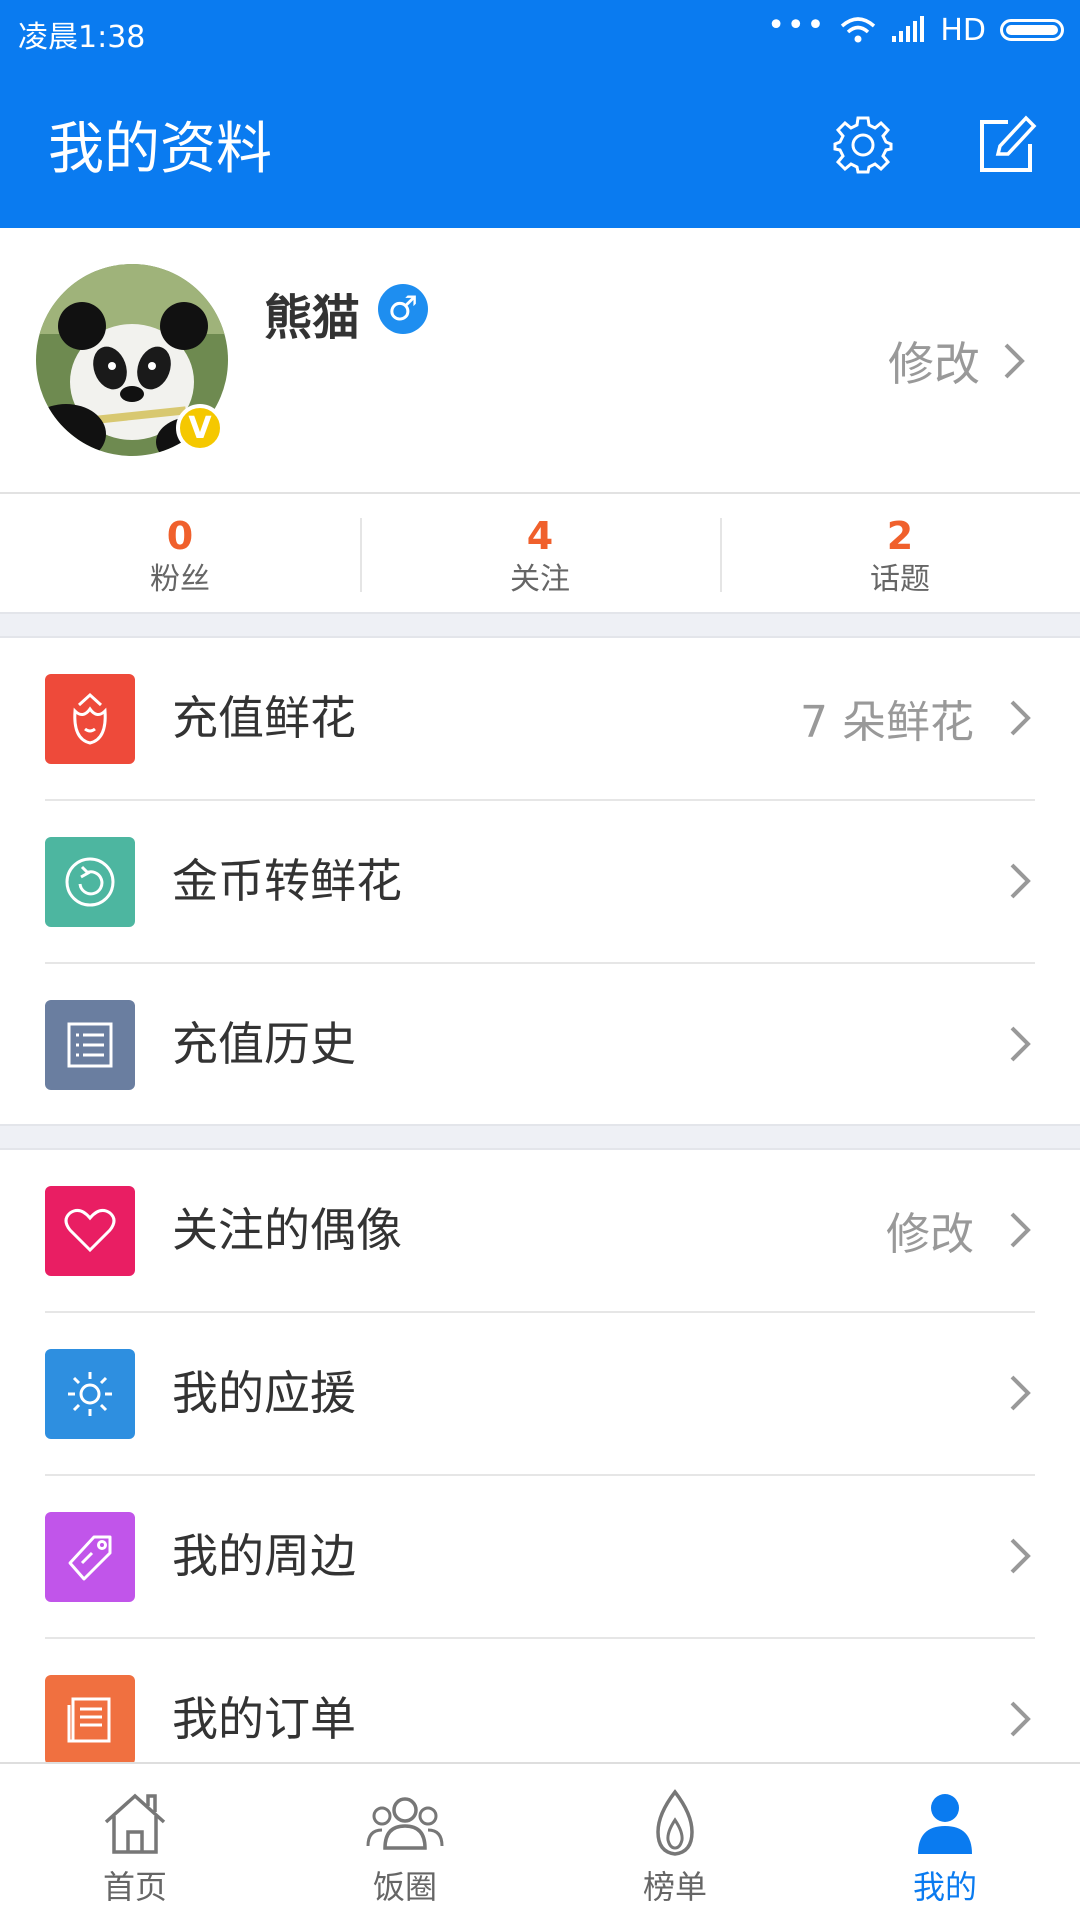 This screenshot has height=1920, width=1080. Describe the element at coordinates (540, 1045) in the screenshot. I see `menu-item-recharge-history: 充值历史` at that location.